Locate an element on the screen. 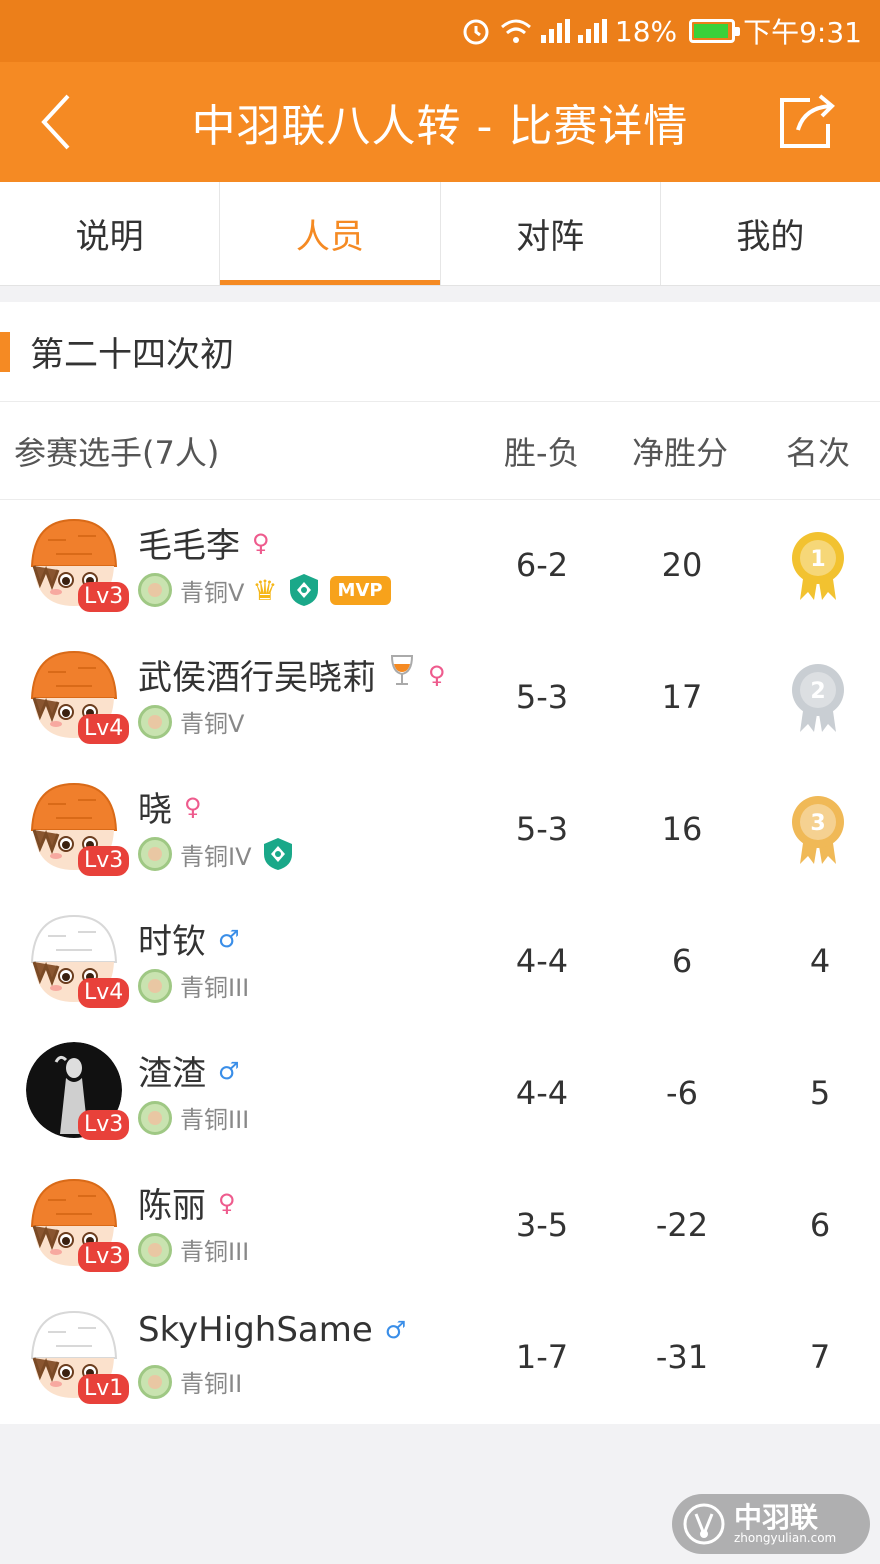 The height and width of the screenshot is (1564, 880). svg-text: 3 is located at coordinates (817, 823).